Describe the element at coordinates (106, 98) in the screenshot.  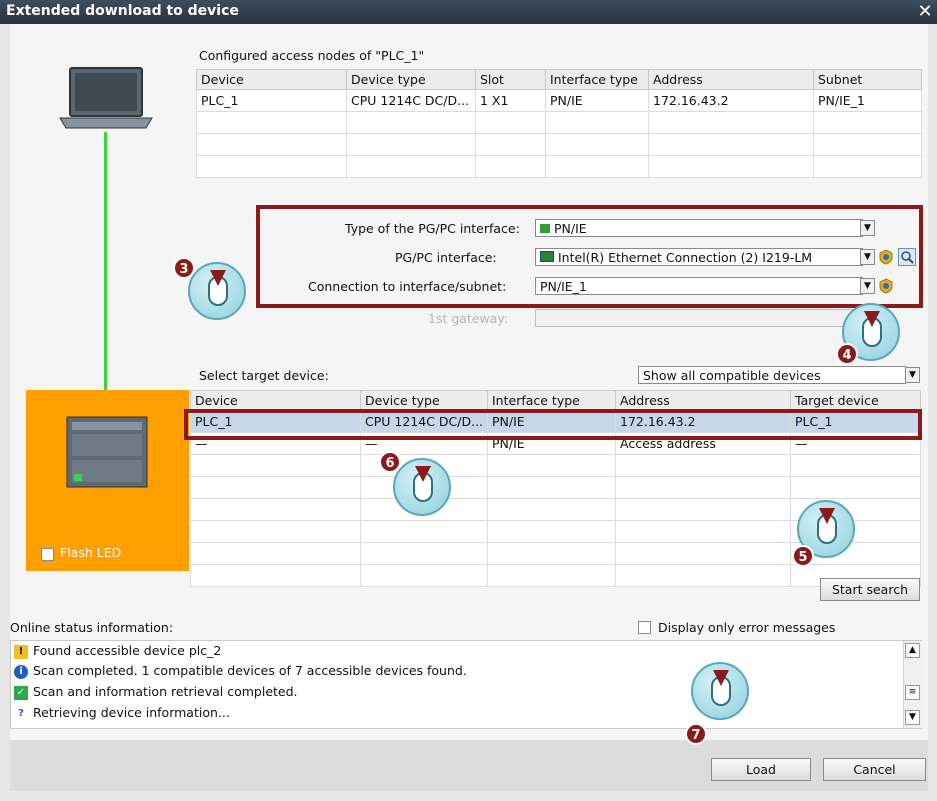
I see `pg-pc-laptop-icon` at that location.